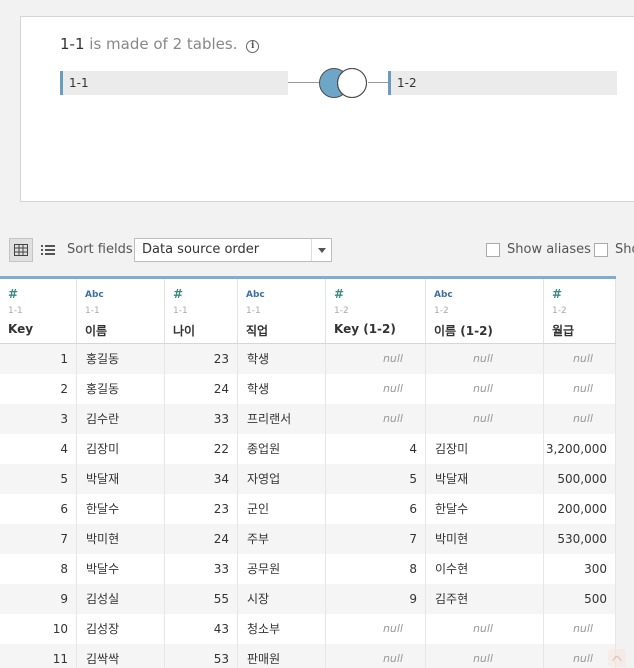 The width and height of the screenshot is (634, 668). Describe the element at coordinates (21, 329) in the screenshot. I see `column-name: Key` at that location.